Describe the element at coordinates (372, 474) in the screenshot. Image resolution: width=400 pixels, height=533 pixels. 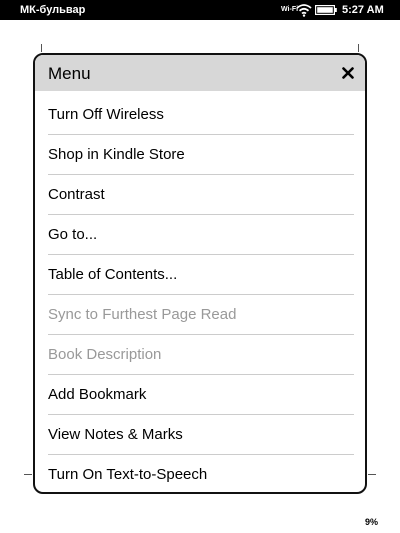
I see `crop-mark-bottom-right` at that location.